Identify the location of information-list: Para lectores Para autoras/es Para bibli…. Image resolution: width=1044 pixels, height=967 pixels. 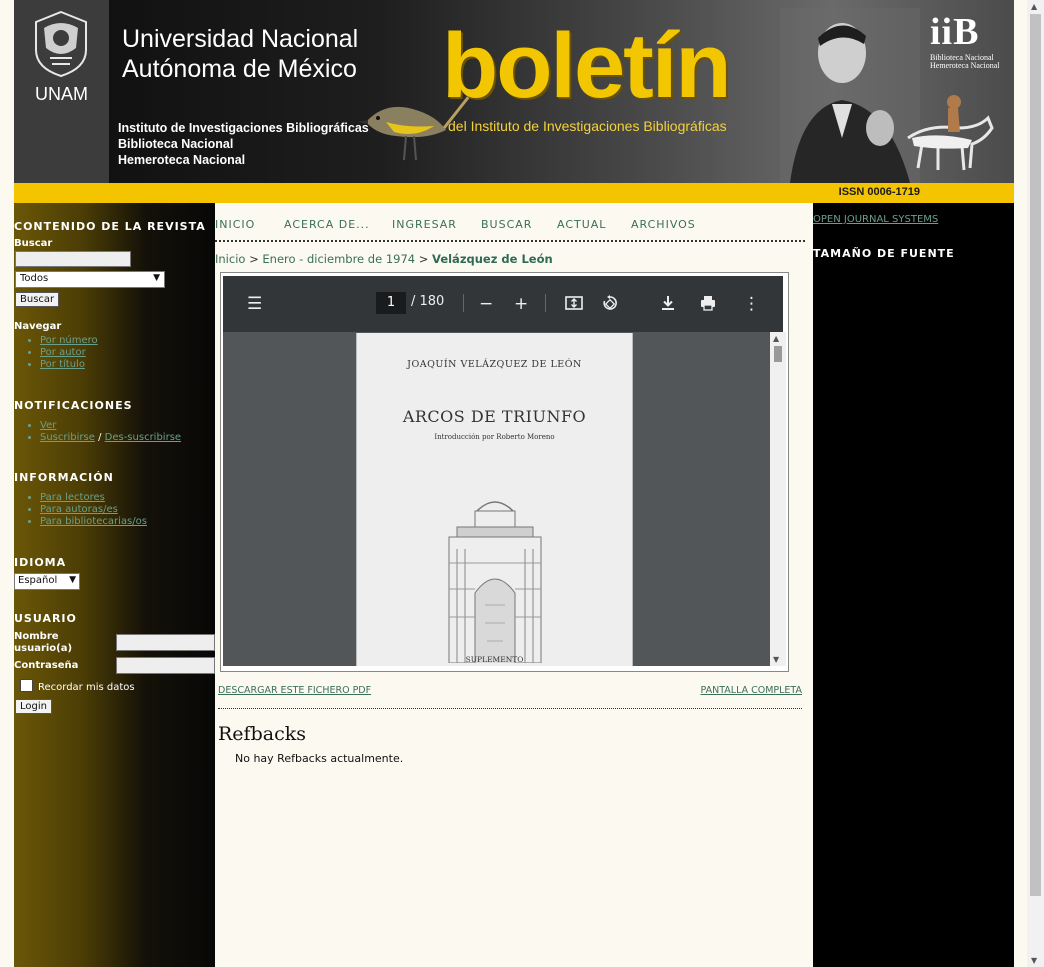
(87, 510).